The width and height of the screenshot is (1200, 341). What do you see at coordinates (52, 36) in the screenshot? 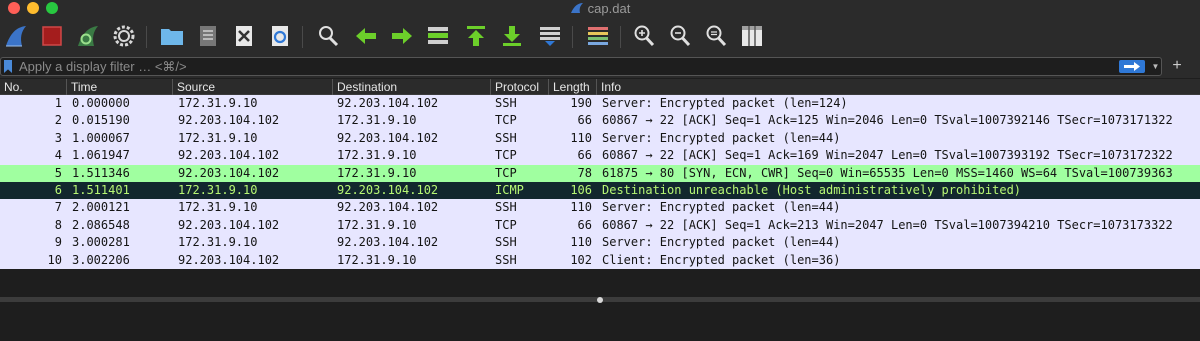
I see `stop-capture-button` at bounding box center [52, 36].